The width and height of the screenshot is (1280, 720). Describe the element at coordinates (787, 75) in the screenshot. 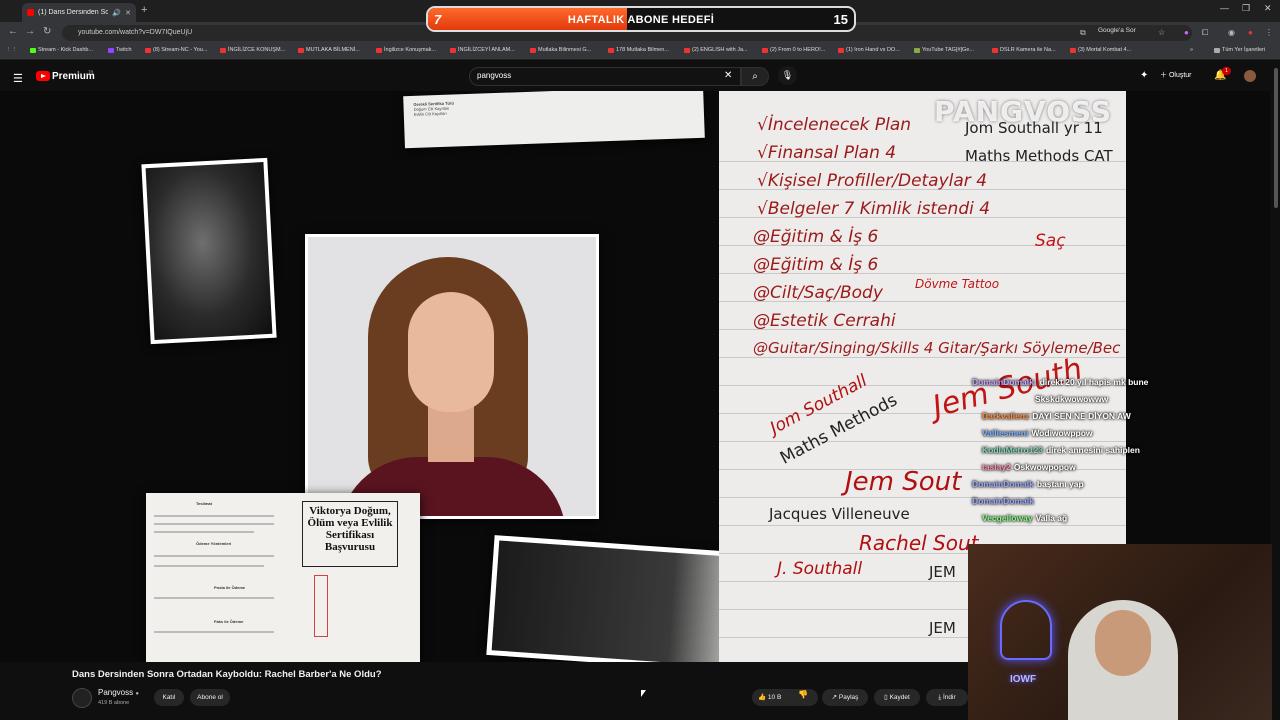

I see `voice-search-icon: 🎙` at that location.